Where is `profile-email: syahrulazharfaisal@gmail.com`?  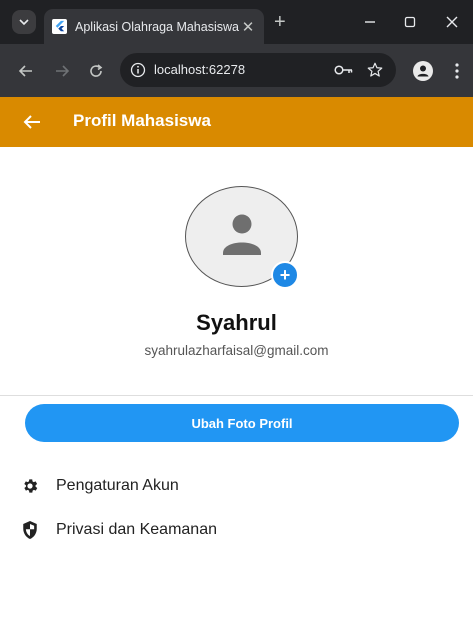
profile-email: syahrulazharfaisal@gmail.com is located at coordinates (236, 350).